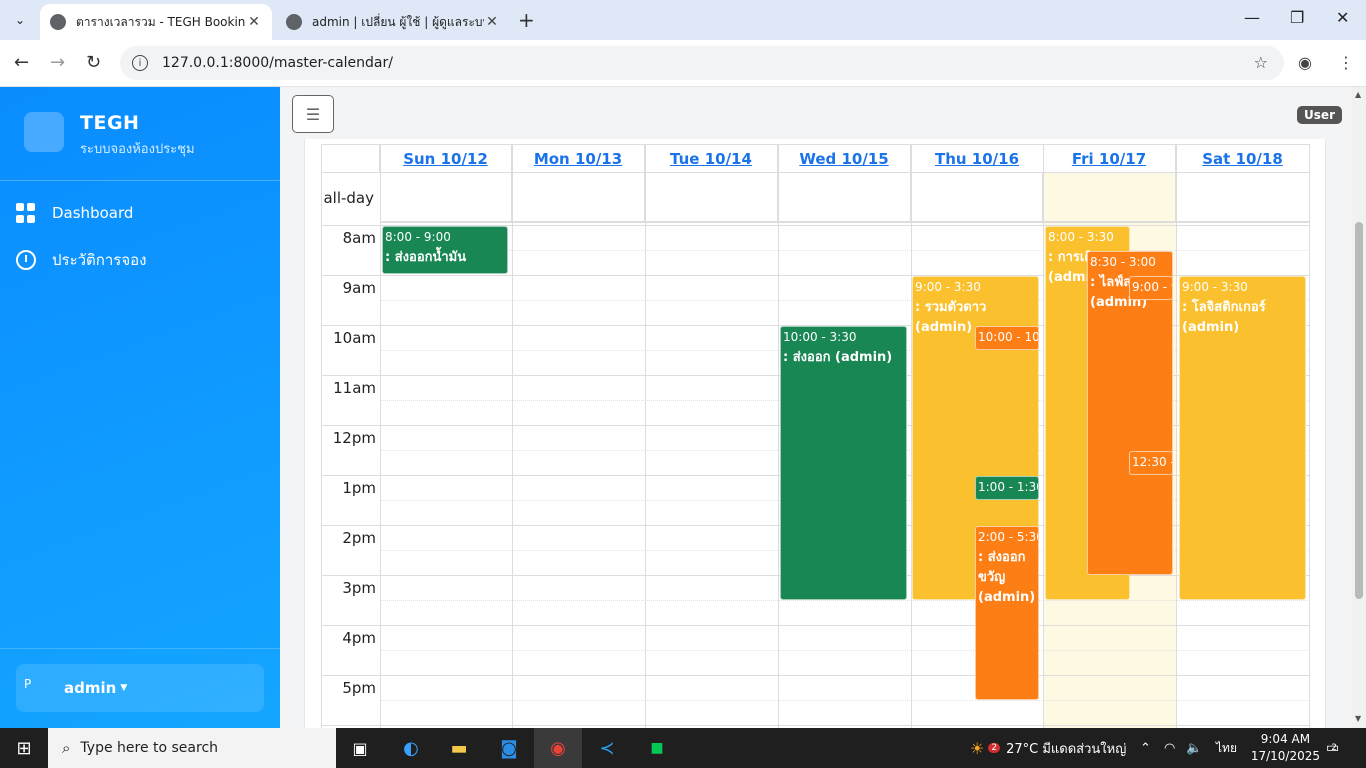 This screenshot has width=1366, height=768. I want to click on calendar-logo-icon, so click(194, 193).